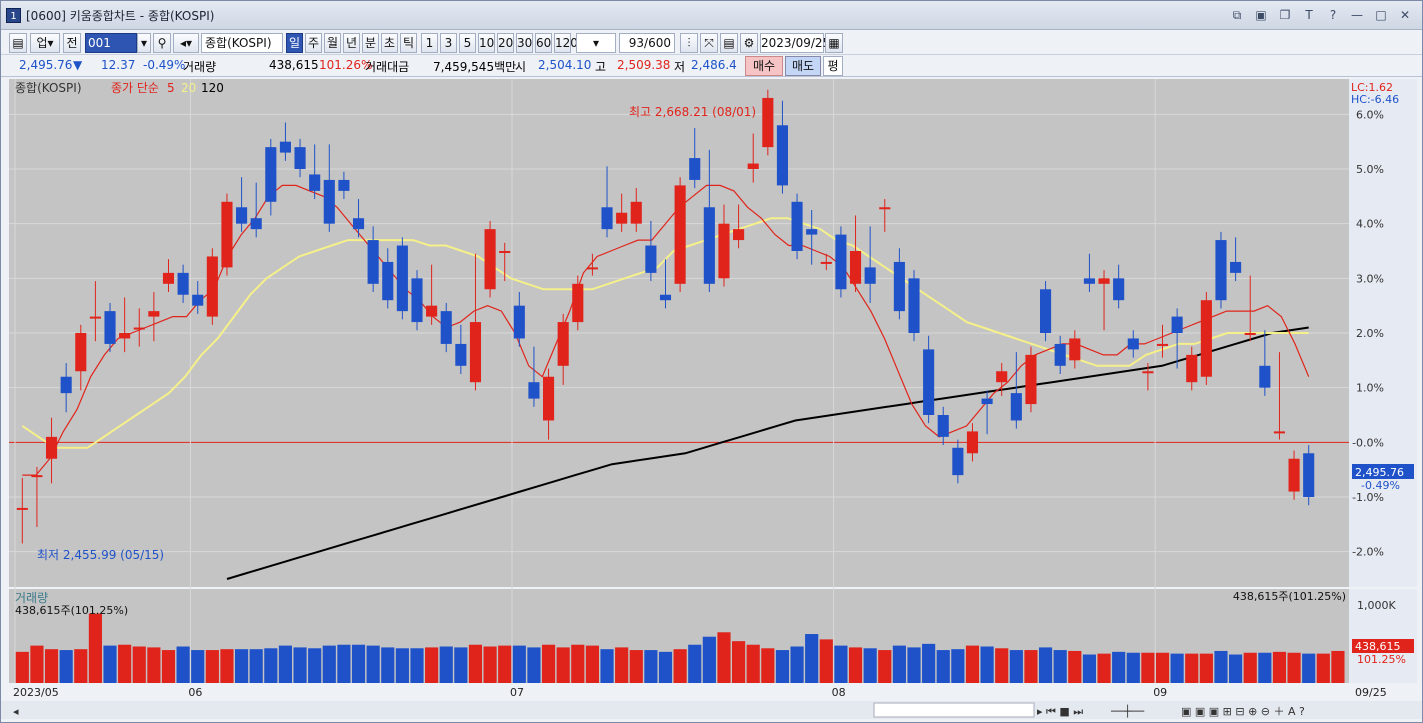 This screenshot has height=723, width=1423. I want to click on count-field: 93/600, so click(647, 43).